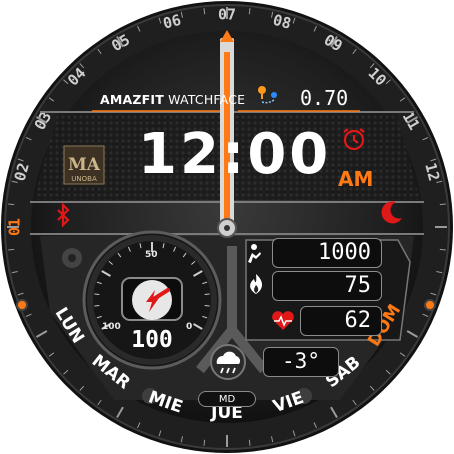 The height and width of the screenshot is (454, 454). What do you see at coordinates (84, 179) in the screenshot?
I see `logo-text: UNOBA` at bounding box center [84, 179].